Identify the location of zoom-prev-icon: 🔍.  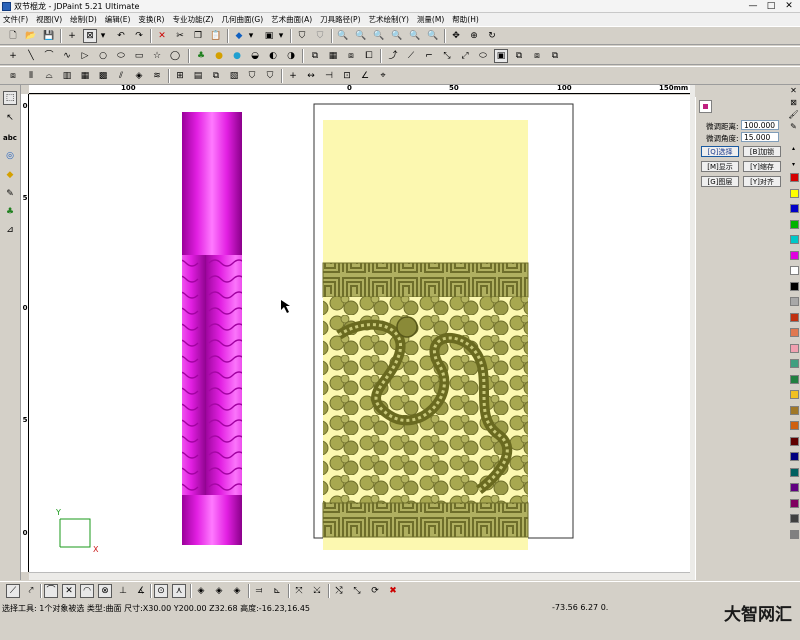
(433, 36).